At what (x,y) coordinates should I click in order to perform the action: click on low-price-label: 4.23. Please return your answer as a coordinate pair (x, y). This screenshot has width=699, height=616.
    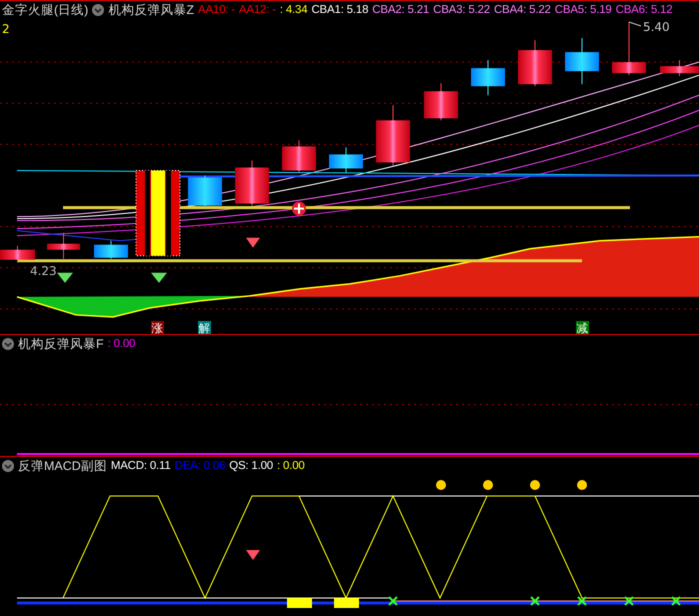
    Looking at the image, I should click on (43, 271).